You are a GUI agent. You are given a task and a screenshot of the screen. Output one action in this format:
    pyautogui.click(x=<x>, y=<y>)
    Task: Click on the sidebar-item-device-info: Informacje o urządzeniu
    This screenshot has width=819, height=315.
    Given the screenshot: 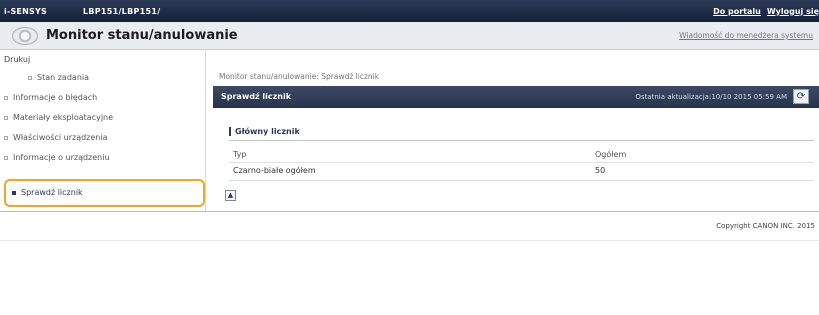 What is the action you would take?
    pyautogui.click(x=57, y=157)
    